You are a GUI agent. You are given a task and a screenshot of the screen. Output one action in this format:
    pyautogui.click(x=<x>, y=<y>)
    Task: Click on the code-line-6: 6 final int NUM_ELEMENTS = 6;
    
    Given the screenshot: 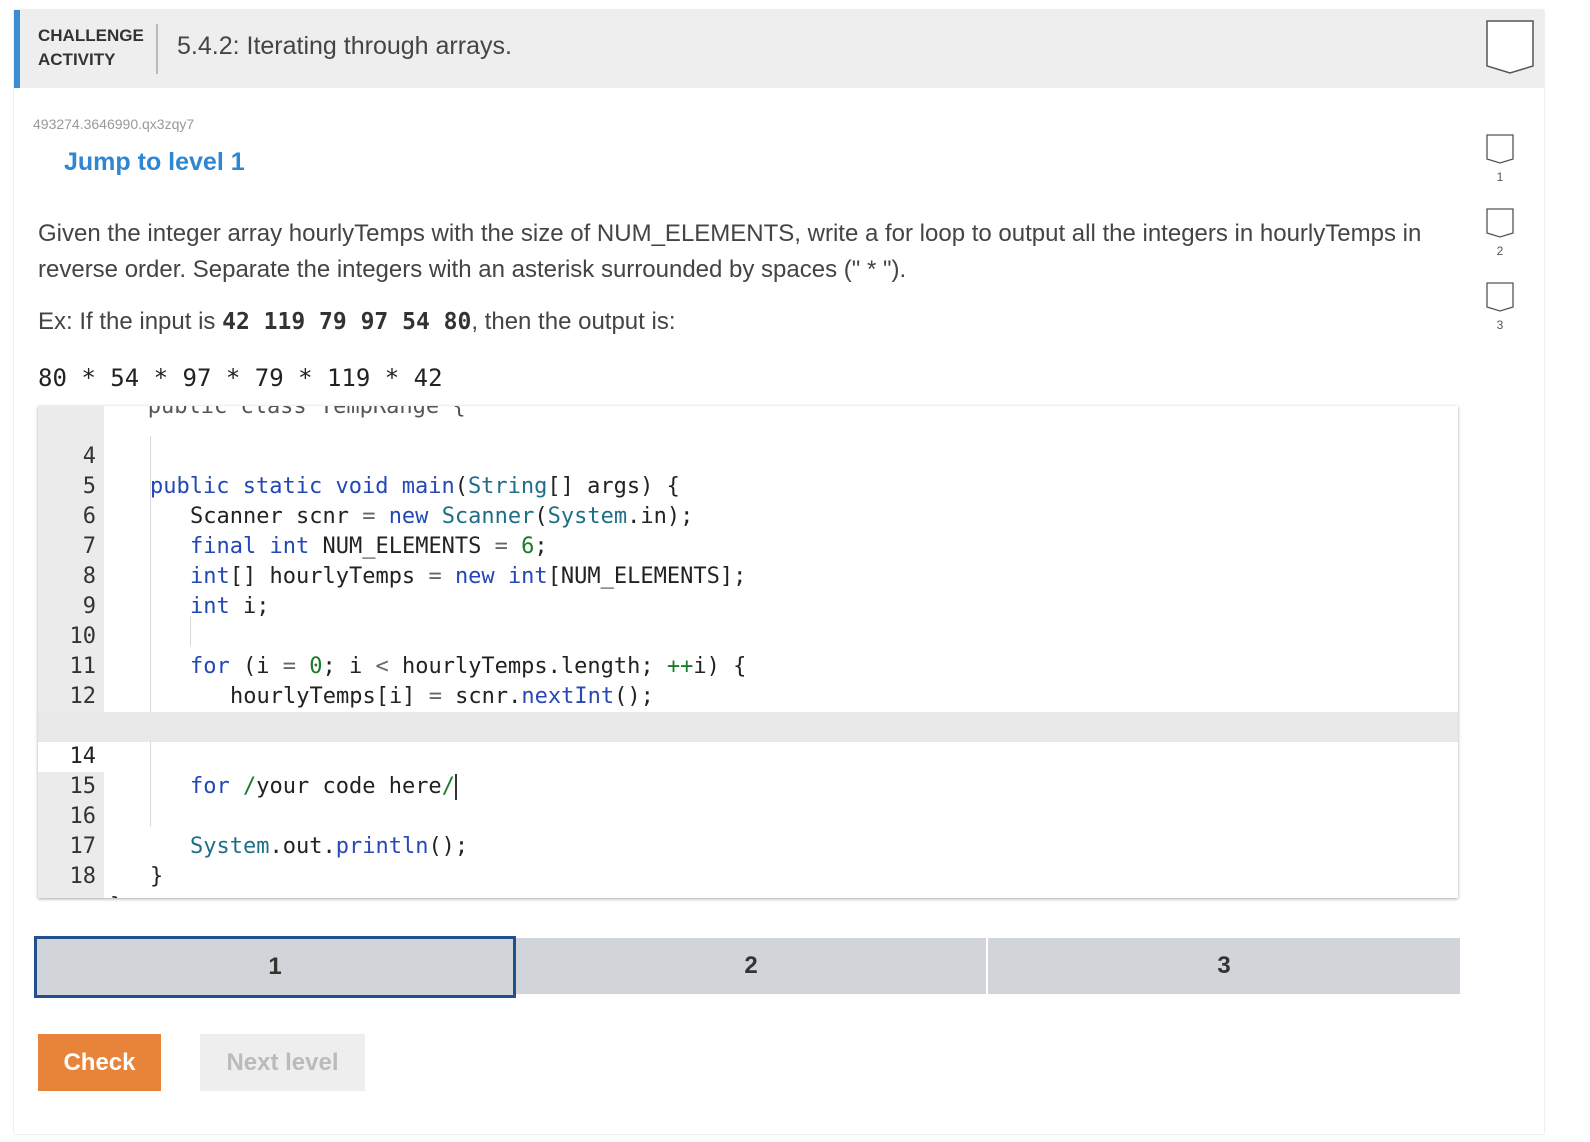 What is the action you would take?
    pyautogui.click(x=748, y=515)
    